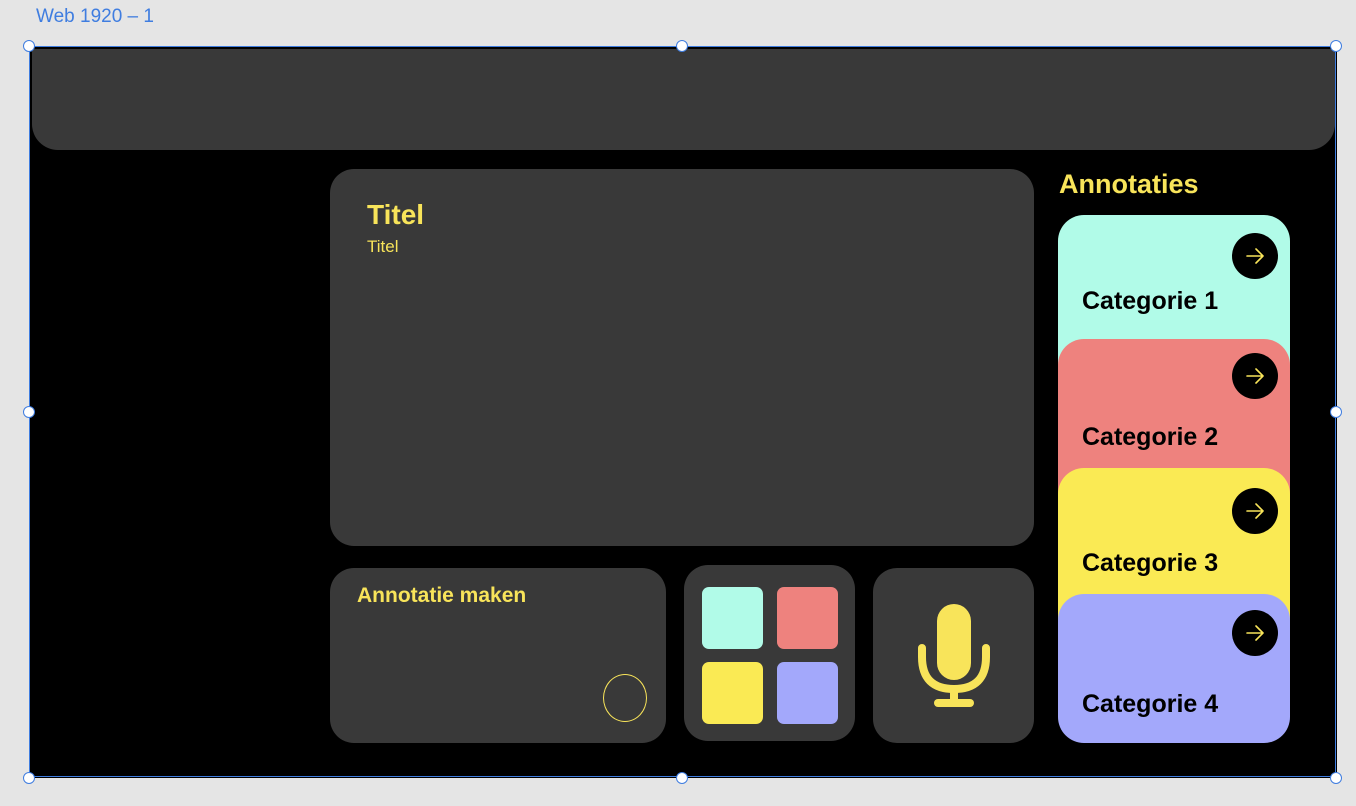 The image size is (1356, 806). What do you see at coordinates (498, 655) in the screenshot?
I see `create-annotation-card: Annotatie maken` at bounding box center [498, 655].